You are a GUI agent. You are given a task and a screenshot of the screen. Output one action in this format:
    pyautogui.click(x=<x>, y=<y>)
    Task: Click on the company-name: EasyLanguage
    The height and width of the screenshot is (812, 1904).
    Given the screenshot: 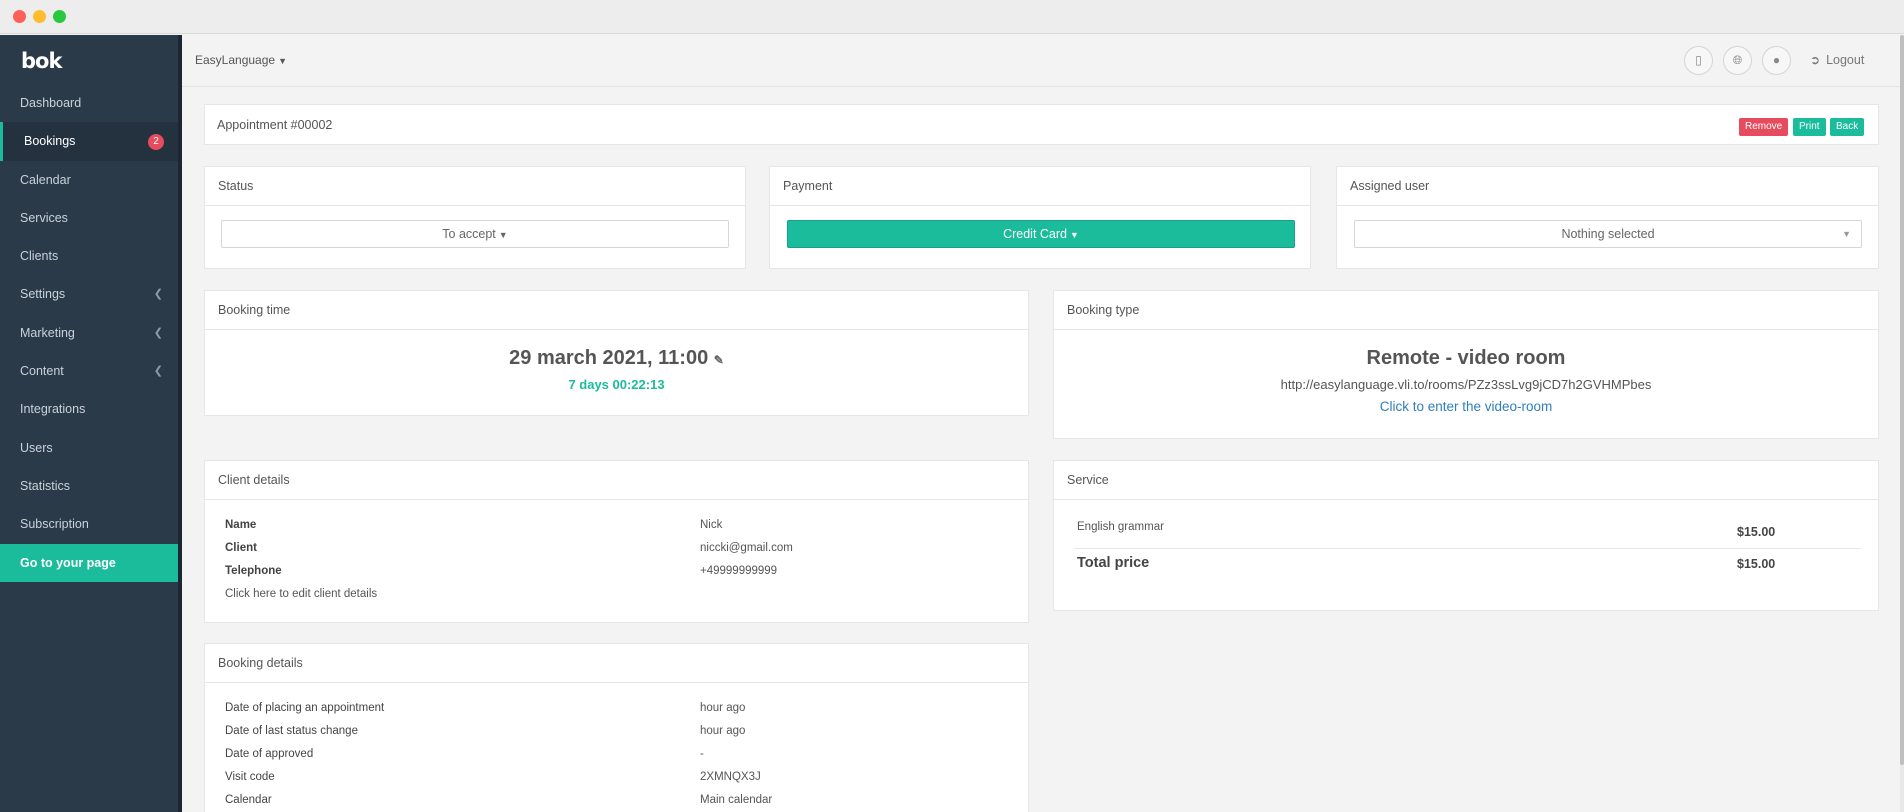 What is the action you would take?
    pyautogui.click(x=235, y=60)
    